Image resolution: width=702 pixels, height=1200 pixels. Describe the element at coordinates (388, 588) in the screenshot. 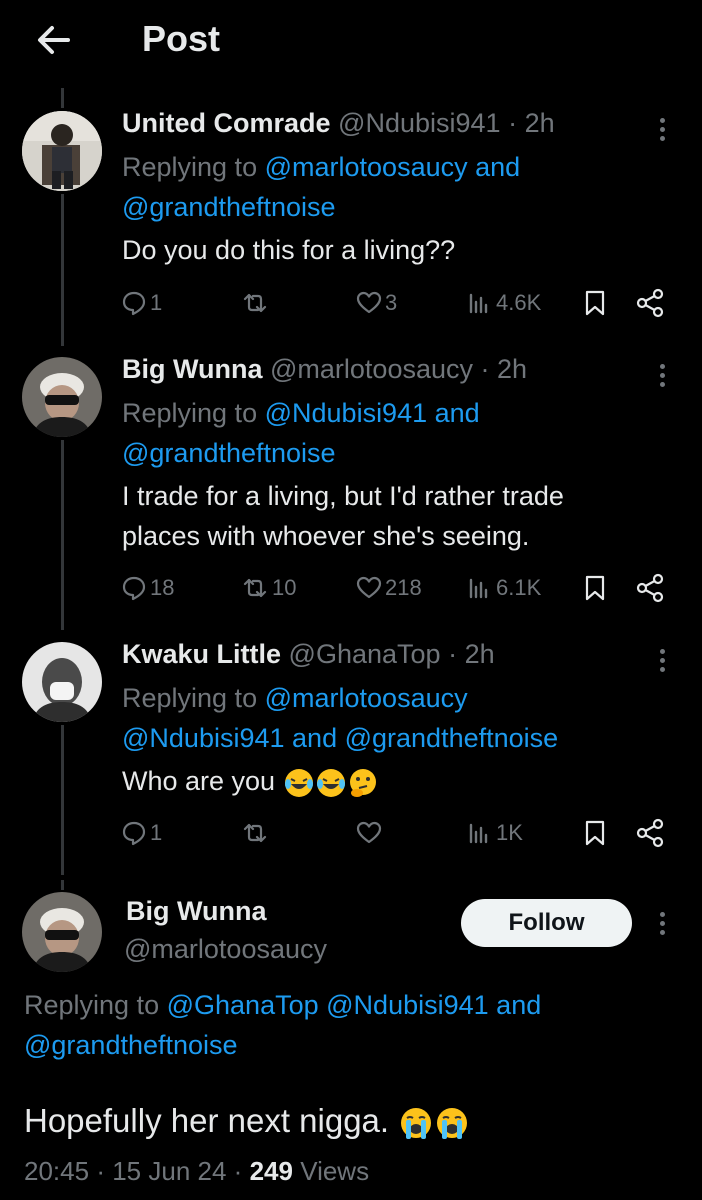

I see `like-button: 218` at that location.